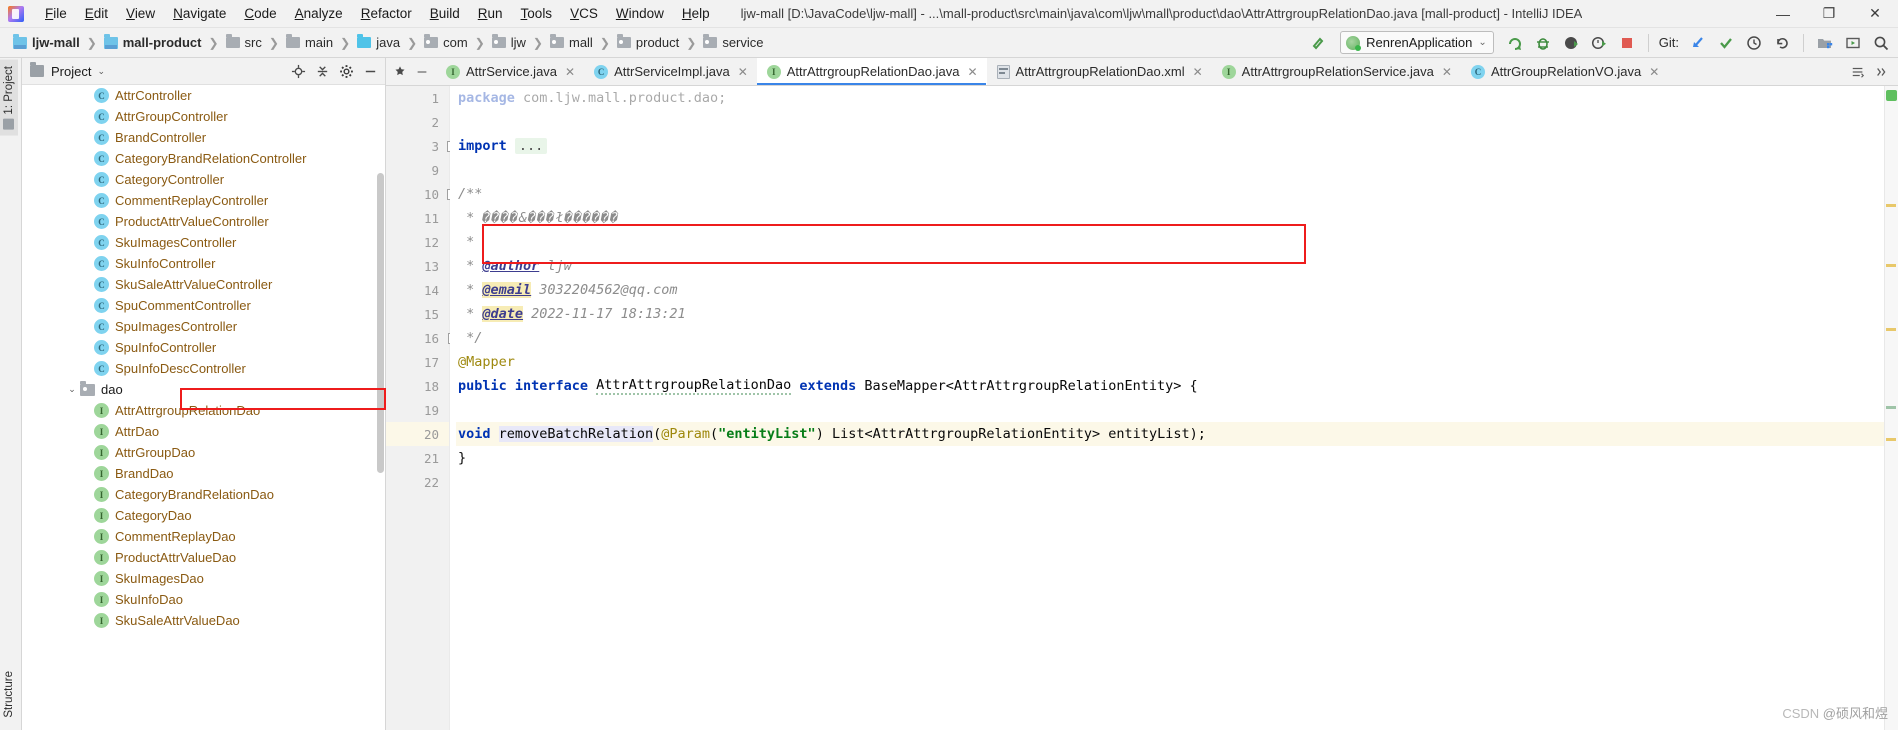 Image resolution: width=1898 pixels, height=730 pixels. What do you see at coordinates (446, 42) in the screenshot?
I see `breadcrumb-item-com: com` at bounding box center [446, 42].